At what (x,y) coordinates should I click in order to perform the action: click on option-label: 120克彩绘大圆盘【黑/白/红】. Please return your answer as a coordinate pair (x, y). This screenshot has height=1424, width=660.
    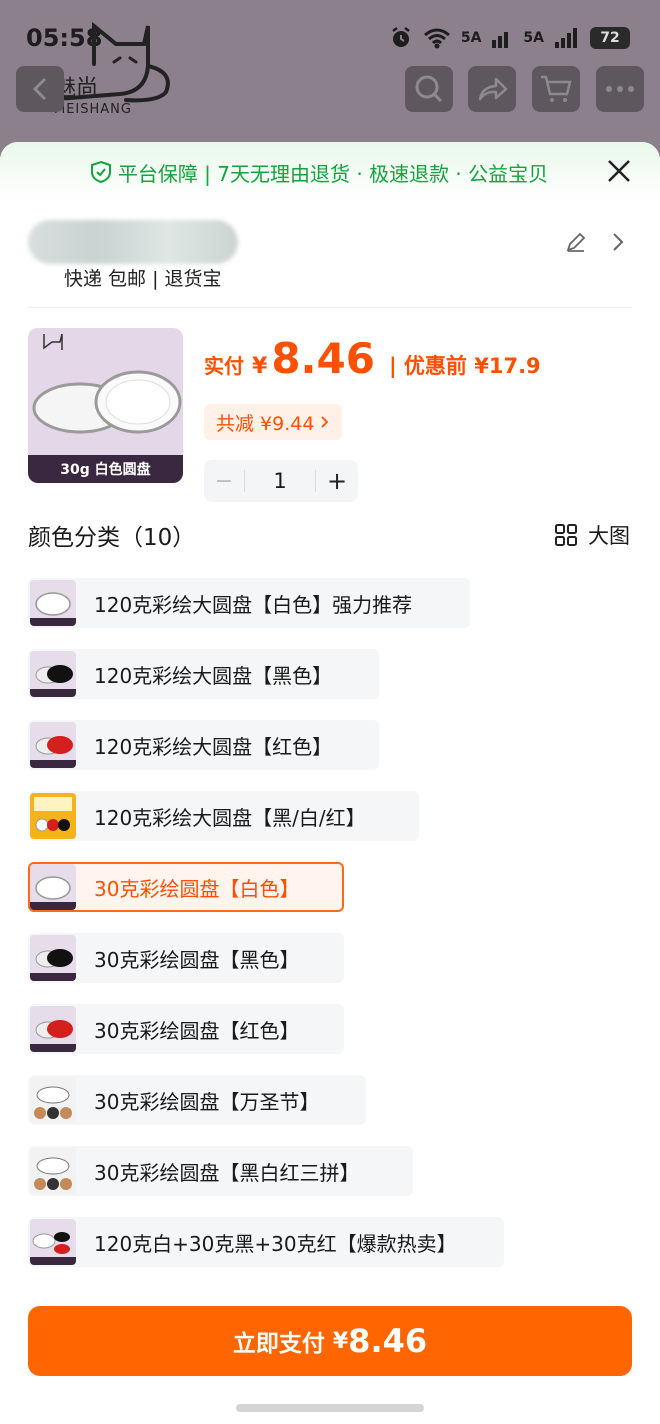
    Looking at the image, I should click on (230, 817).